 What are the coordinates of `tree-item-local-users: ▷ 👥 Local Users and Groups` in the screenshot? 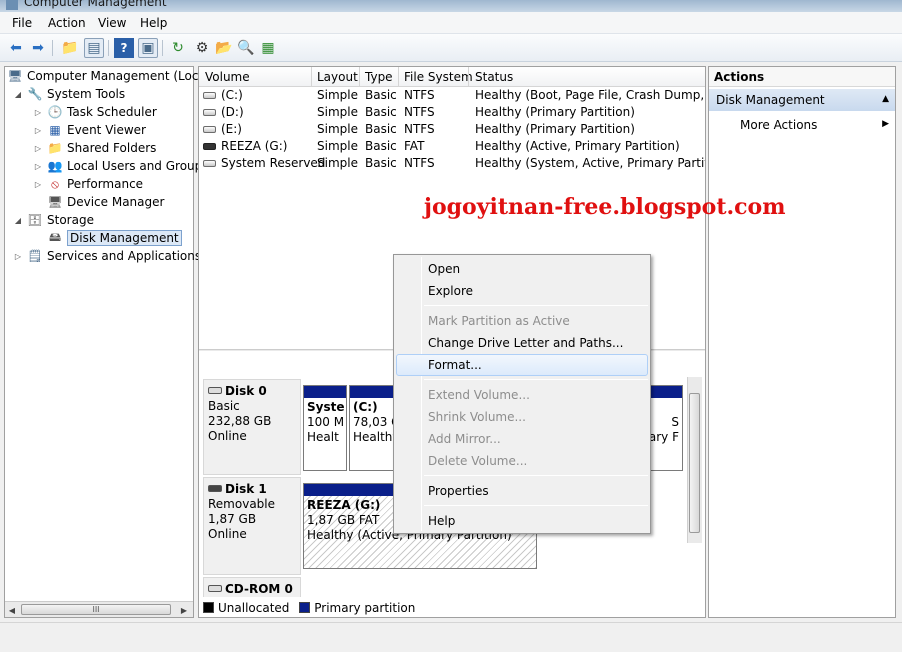 It's located at (121, 166).